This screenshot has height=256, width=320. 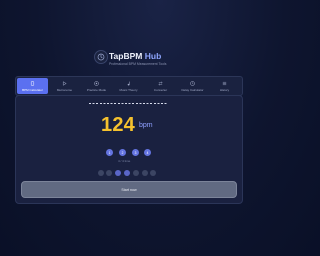 What do you see at coordinates (122, 152) in the screenshot?
I see `beat-dot: 2` at bounding box center [122, 152].